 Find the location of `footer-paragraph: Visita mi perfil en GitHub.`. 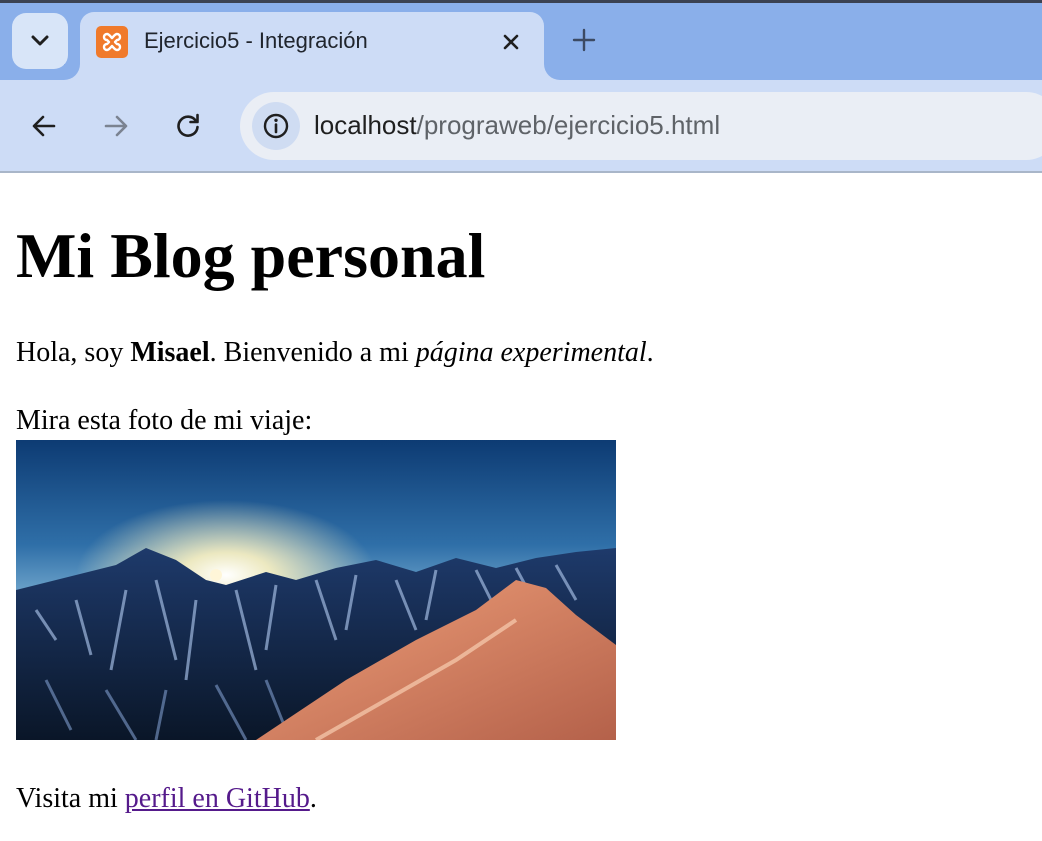

footer-paragraph: Visita mi perfil en GitHub. is located at coordinates (166, 799).